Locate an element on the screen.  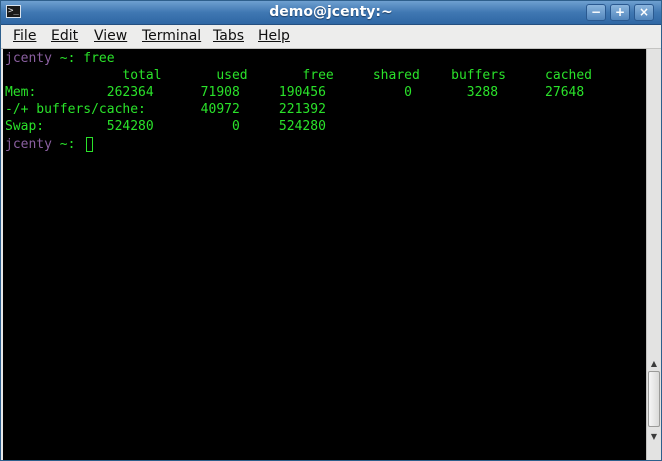
command-line: jcenty ~: free is located at coordinates (60, 58).